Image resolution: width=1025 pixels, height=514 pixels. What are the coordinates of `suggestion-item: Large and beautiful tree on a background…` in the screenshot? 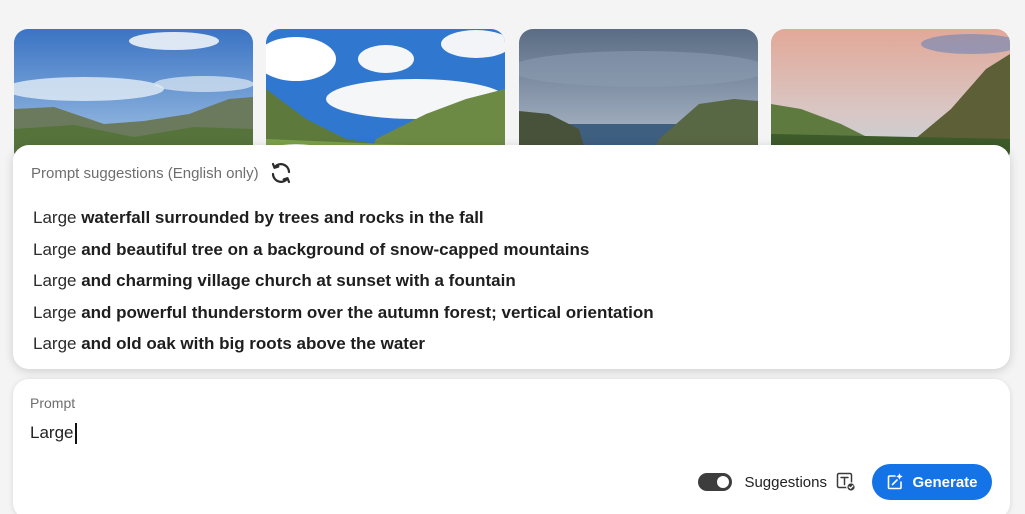 It's located at (343, 250).